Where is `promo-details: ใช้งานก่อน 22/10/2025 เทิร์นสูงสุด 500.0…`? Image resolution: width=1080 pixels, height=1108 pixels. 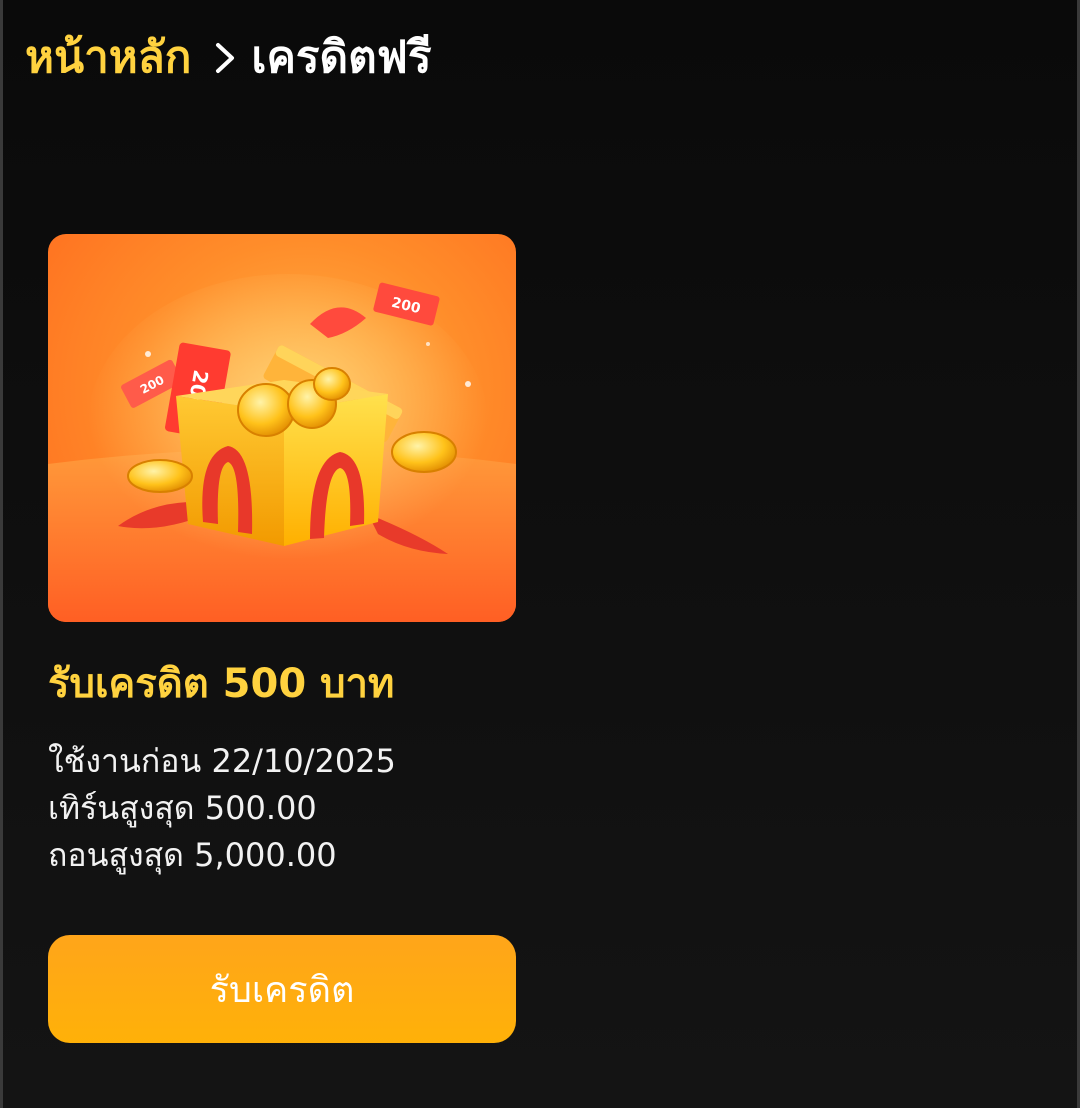
promo-details: ใช้งานก่อน 22/10/2025 เทิร์นสูงสุด 500.0… is located at coordinates (282, 808).